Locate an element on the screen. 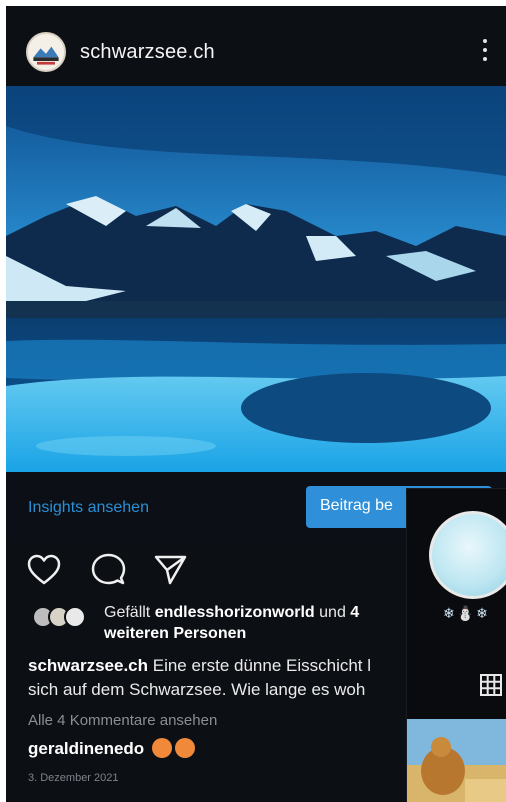  more-vertical-icon is located at coordinates (485, 52).